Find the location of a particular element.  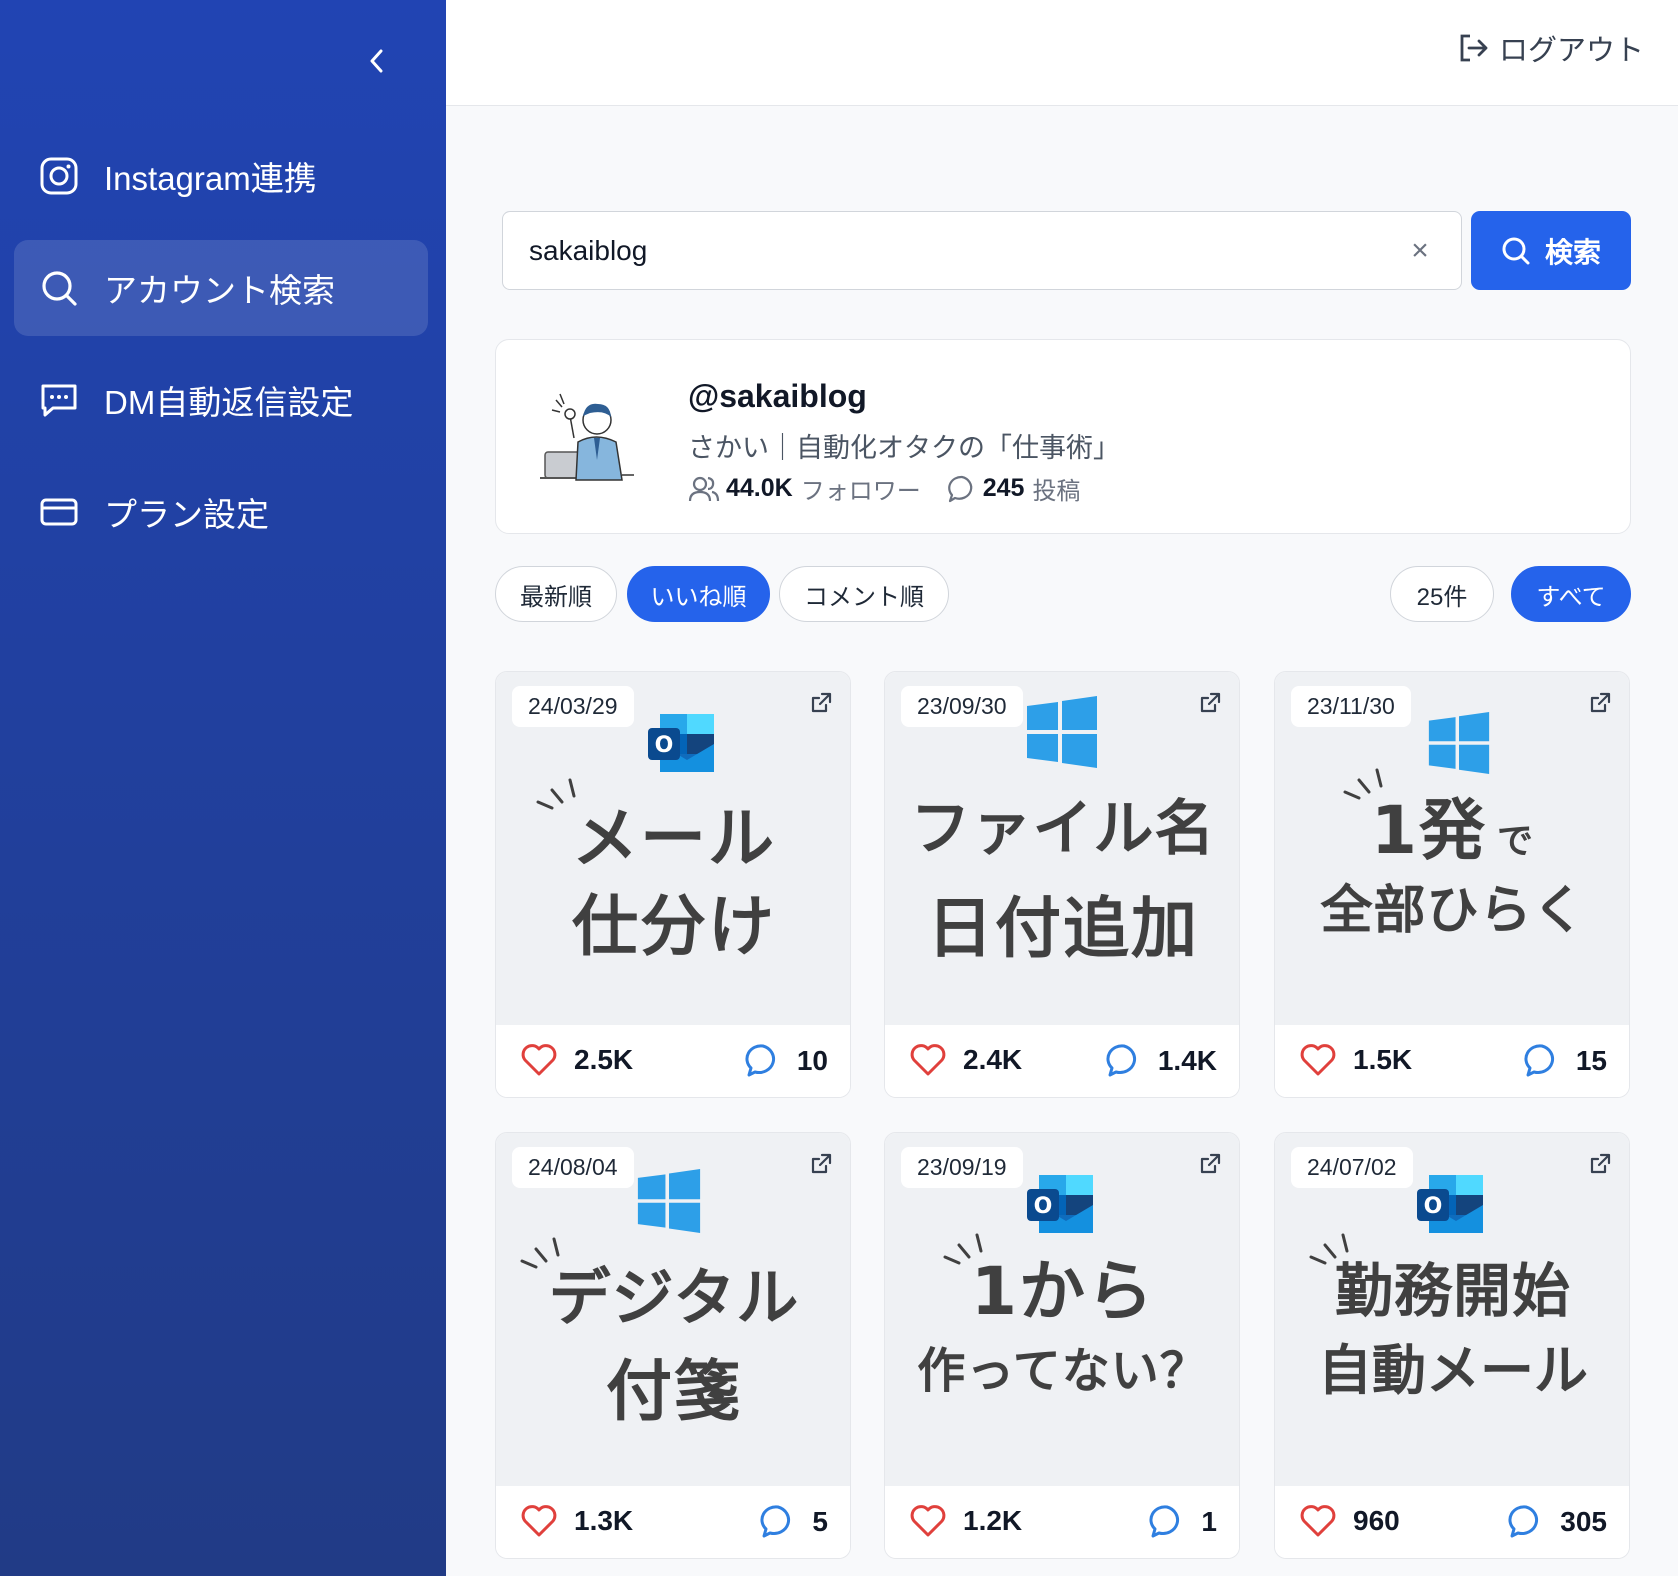

comments-count: 1.4K is located at coordinates (1161, 1061).